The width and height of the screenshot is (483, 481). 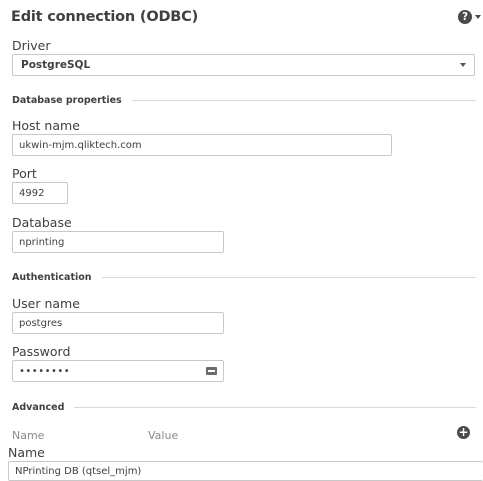 I want to click on host-name-value: ukwin-mjm.qliktech.com, so click(x=80, y=145).